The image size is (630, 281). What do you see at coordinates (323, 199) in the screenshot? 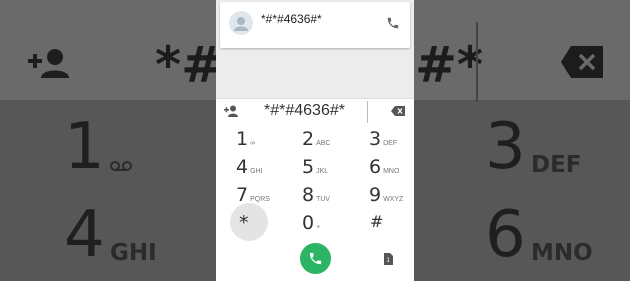
I see `key-letters: TUV` at bounding box center [323, 199].